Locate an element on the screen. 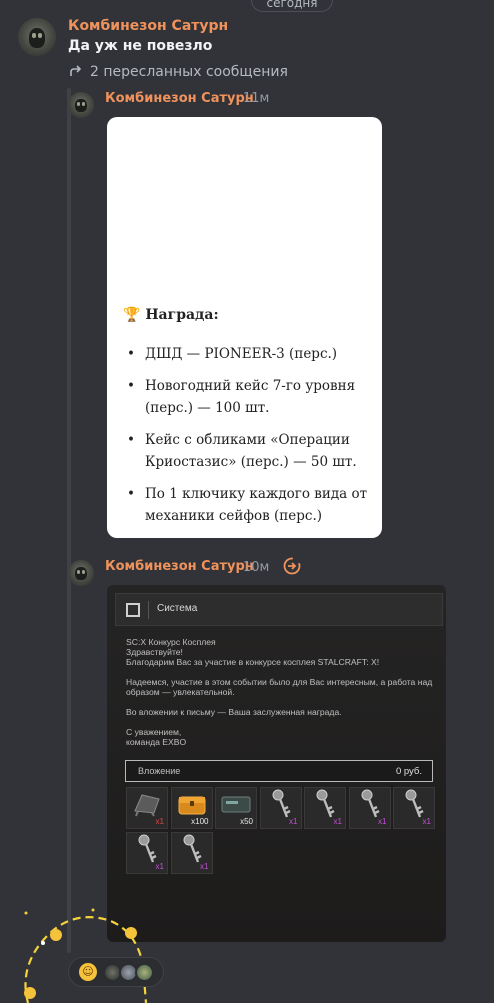 The height and width of the screenshot is (1003, 494). slot-quantity: x50 is located at coordinates (246, 821).